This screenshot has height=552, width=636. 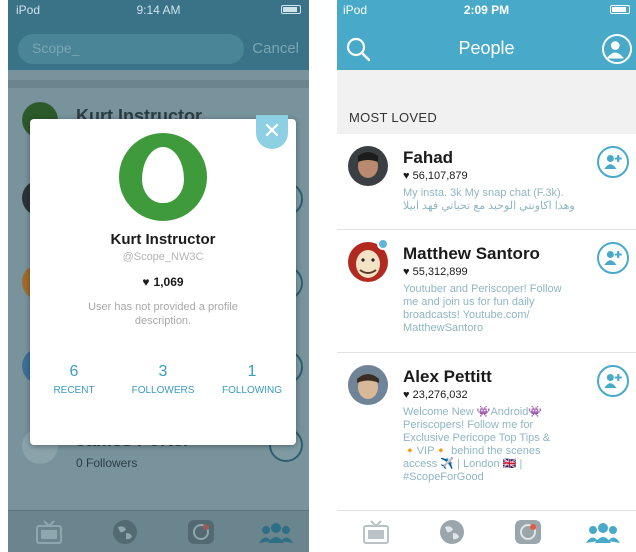 What do you see at coordinates (168, 282) in the screenshot?
I see `hearts-value: 1,069` at bounding box center [168, 282].